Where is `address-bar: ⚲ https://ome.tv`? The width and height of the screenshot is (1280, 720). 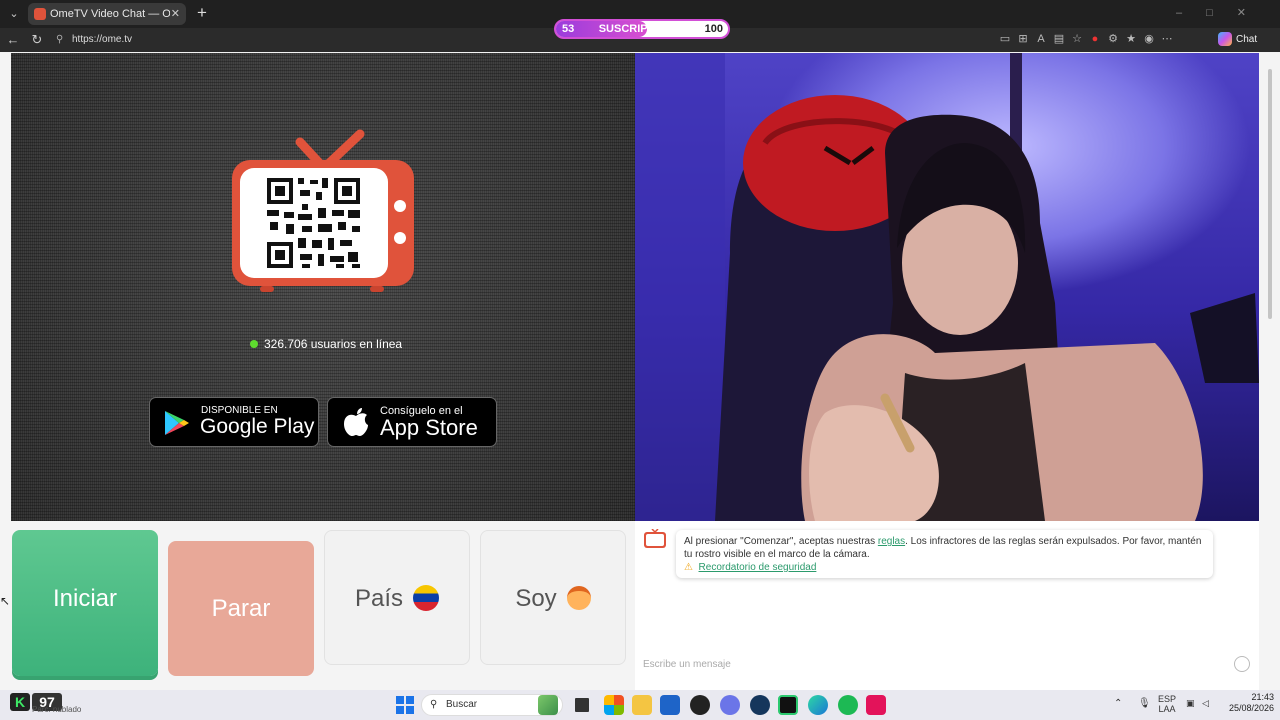 address-bar: ⚲ https://ome.tv is located at coordinates (520, 40).